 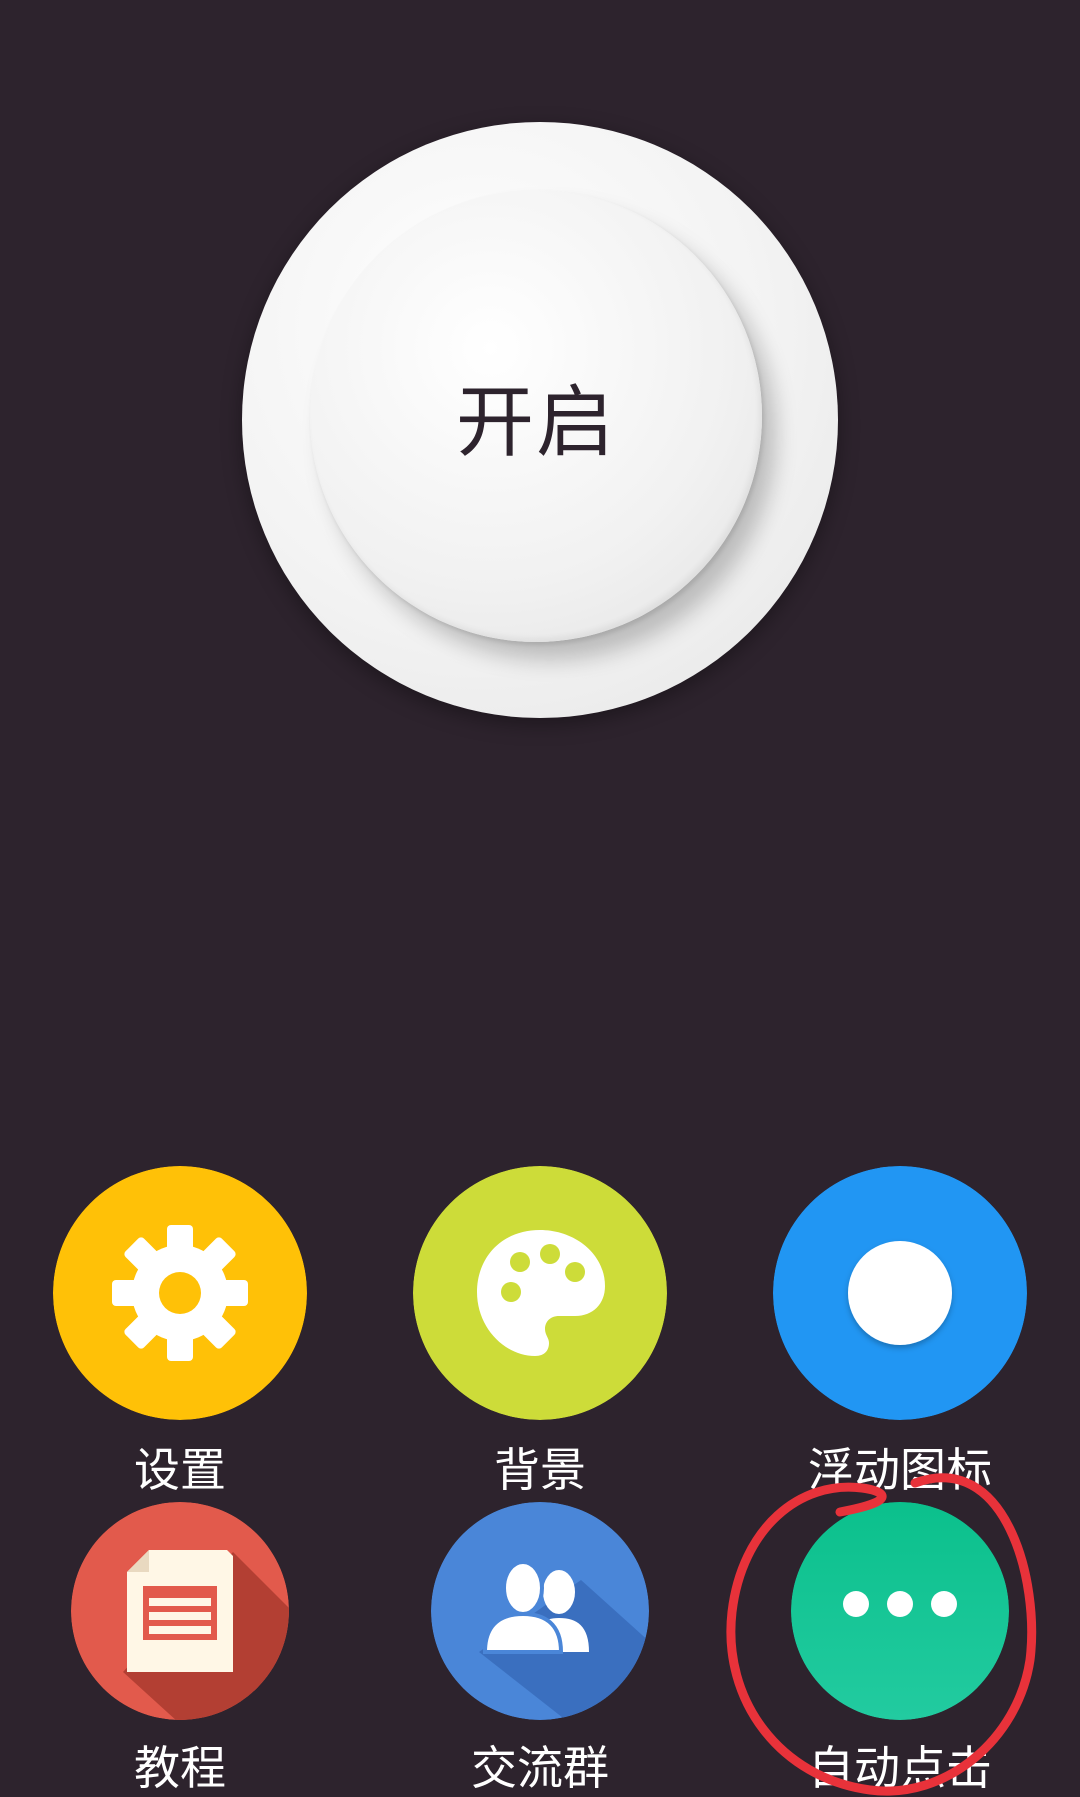 I want to click on chat-group-icon-circle, so click(x=540, y=1611).